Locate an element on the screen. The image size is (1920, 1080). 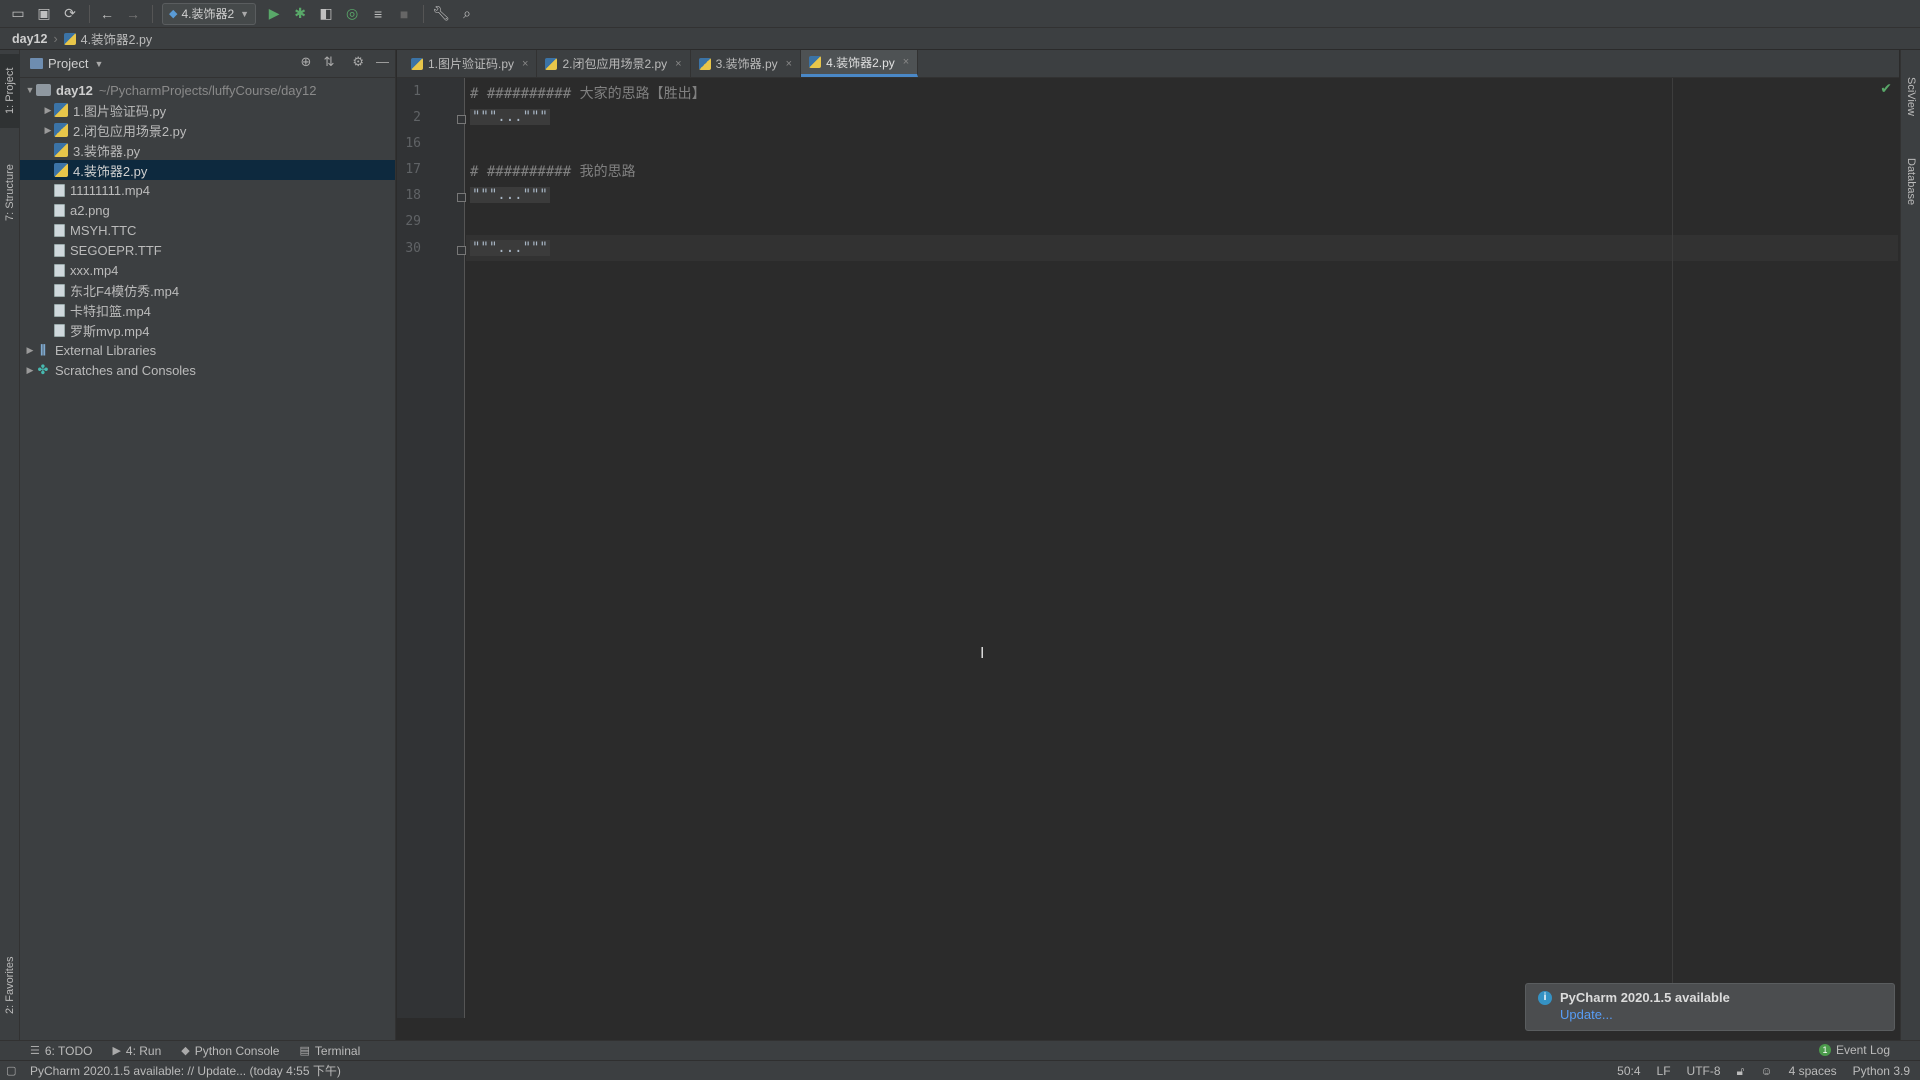
editor-tab: 1.图片验证码.py × is located at coordinates (470, 63).